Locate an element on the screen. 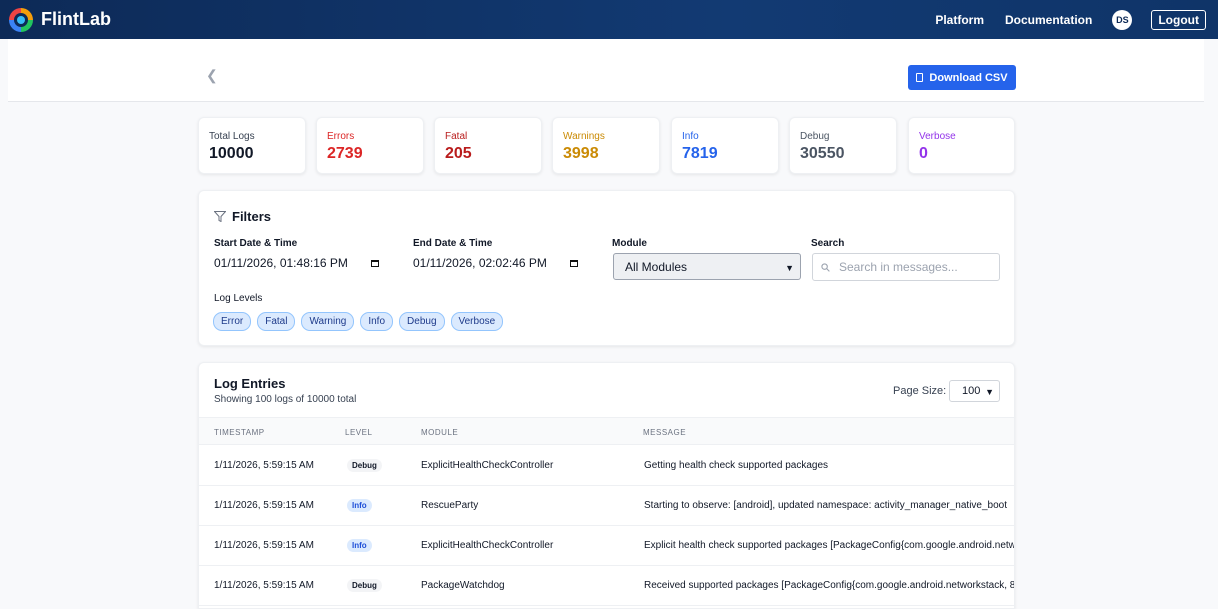 The width and height of the screenshot is (1218, 609). stat-label: Warnings is located at coordinates (584, 136).